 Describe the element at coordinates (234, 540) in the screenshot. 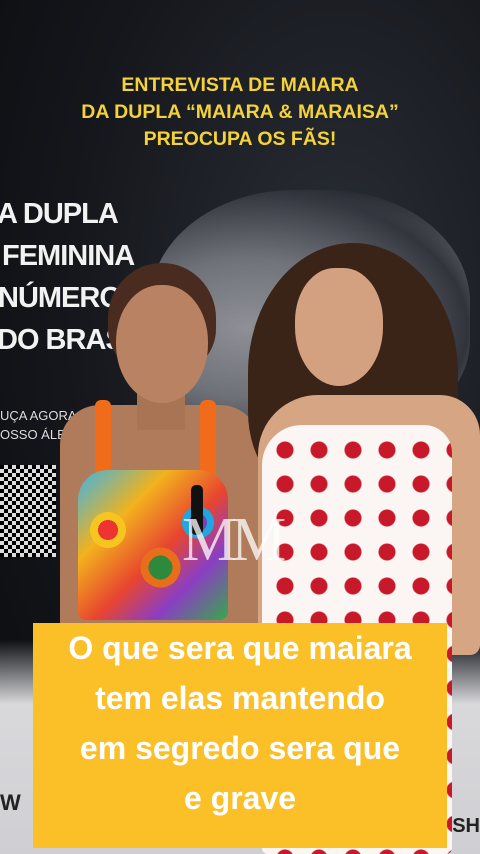

I see `watermark-logo: MM` at that location.